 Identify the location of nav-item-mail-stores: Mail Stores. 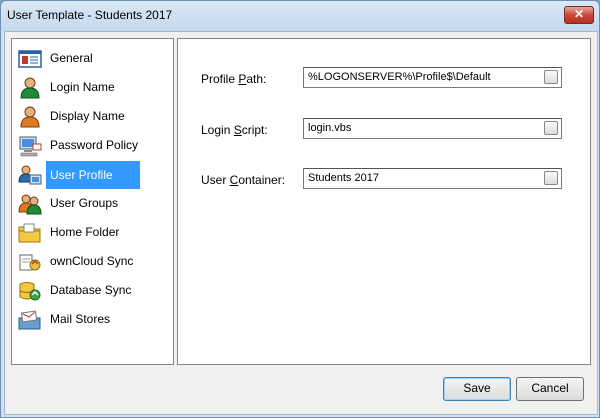
(92, 320).